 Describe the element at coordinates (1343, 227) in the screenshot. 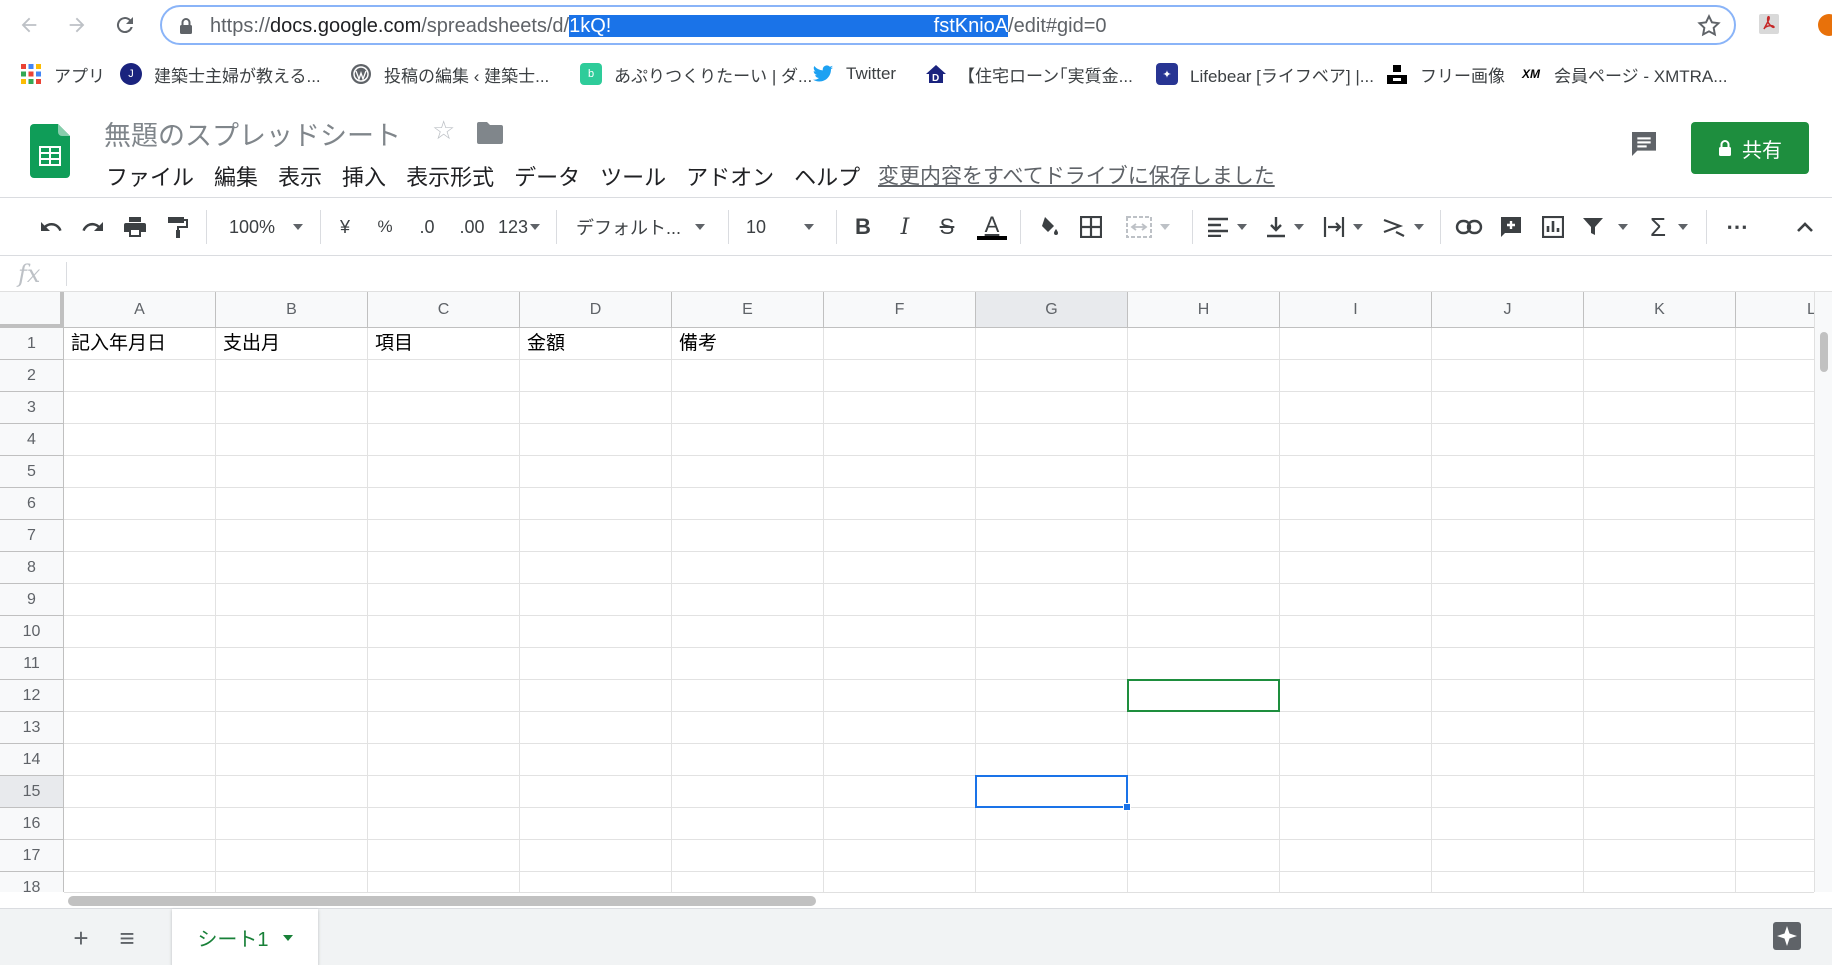

I see `text-wrapping-button` at that location.